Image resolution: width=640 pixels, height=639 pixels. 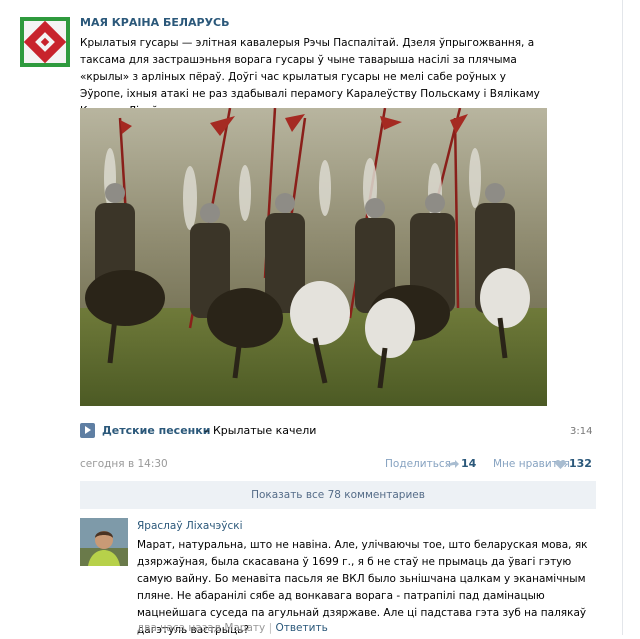 I want to click on share-icon, so click(x=453, y=464).